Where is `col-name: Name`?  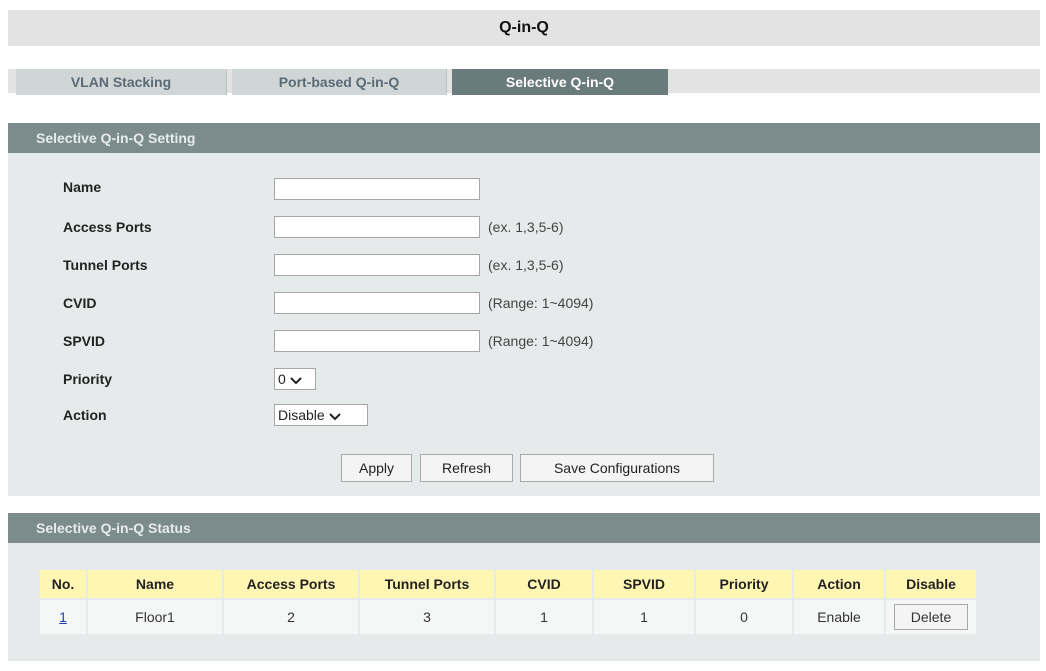 col-name: Name is located at coordinates (155, 584).